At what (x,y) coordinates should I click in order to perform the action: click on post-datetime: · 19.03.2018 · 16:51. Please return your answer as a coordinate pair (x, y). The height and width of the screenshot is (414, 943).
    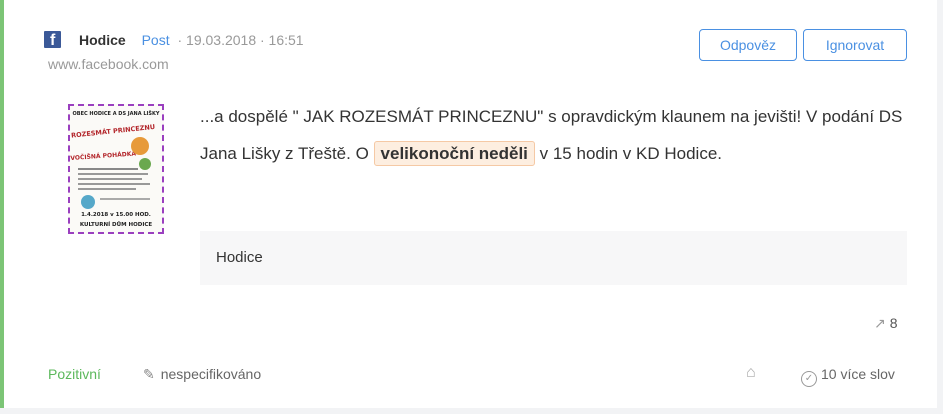
    Looking at the image, I should click on (240, 40).